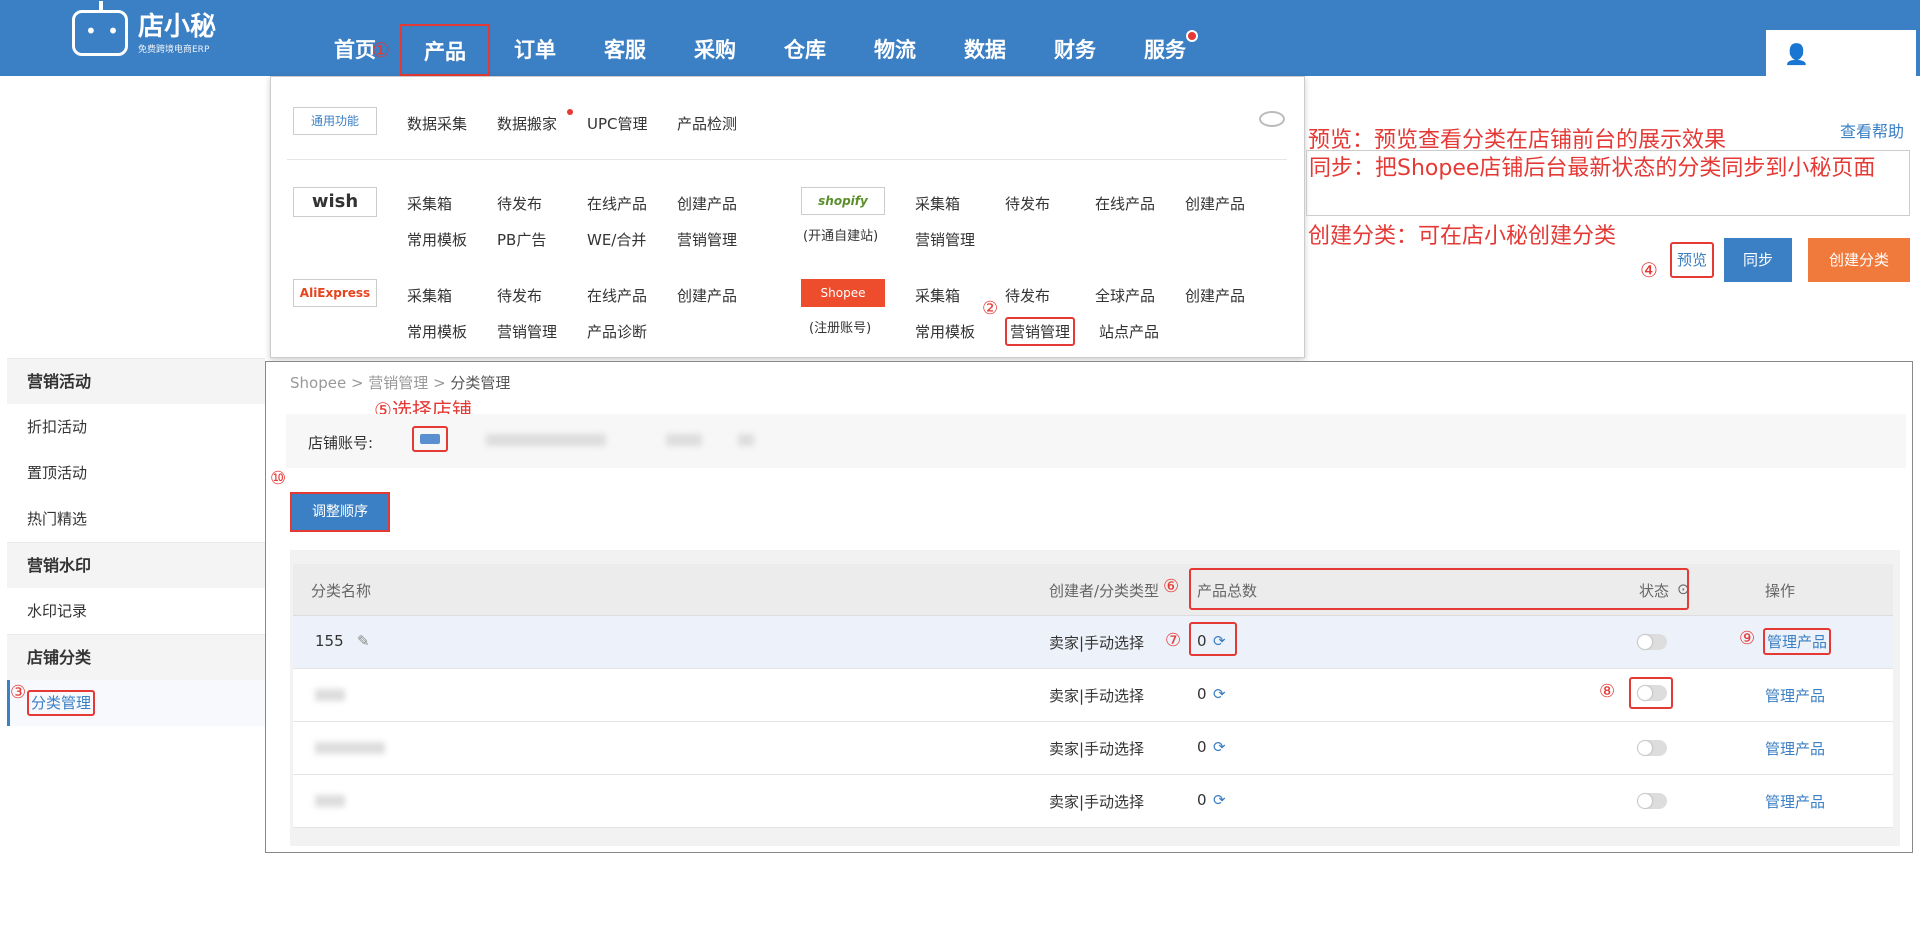 The height and width of the screenshot is (930, 1920). What do you see at coordinates (527, 123) in the screenshot?
I see `link-data-move: 数据搬家` at bounding box center [527, 123].